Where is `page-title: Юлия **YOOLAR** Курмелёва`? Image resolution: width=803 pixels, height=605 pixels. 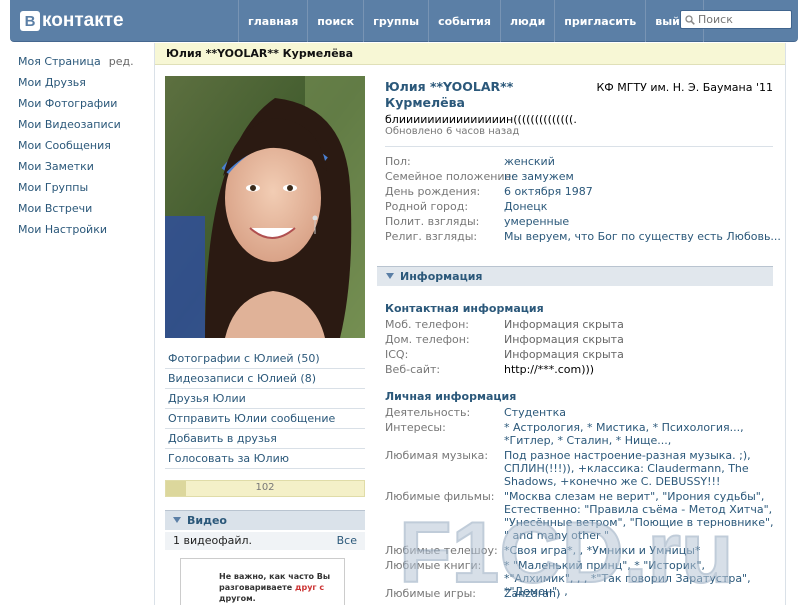 page-title: Юлия **YOOLAR** Курмелёва is located at coordinates (470, 54).